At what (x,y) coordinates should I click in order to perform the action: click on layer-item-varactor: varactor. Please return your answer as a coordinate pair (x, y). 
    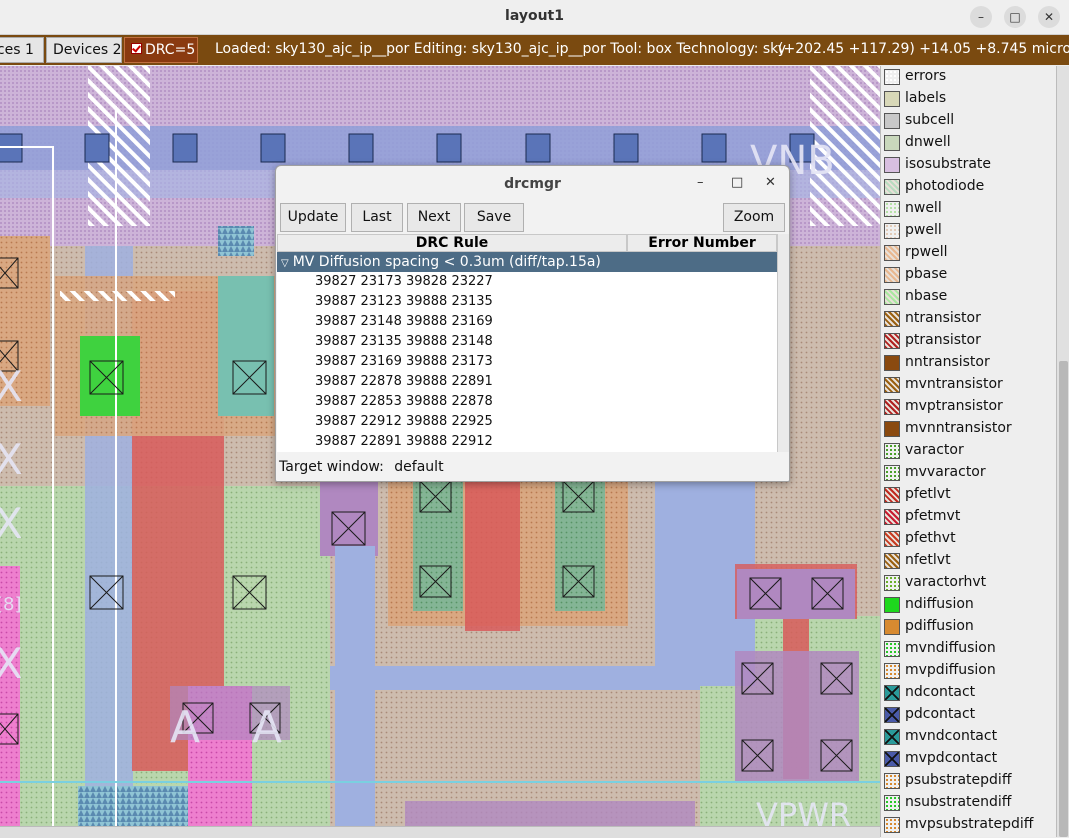
    Looking at the image, I should click on (969, 451).